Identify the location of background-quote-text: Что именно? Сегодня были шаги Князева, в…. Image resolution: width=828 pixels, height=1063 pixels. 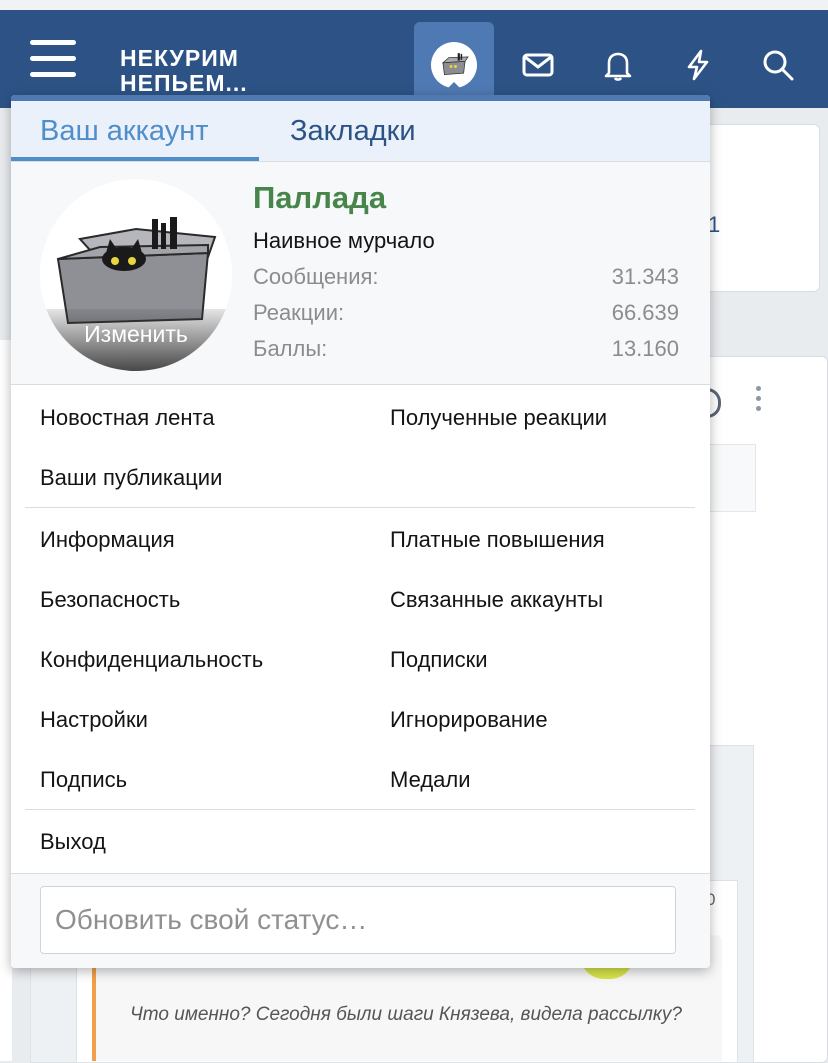
(406, 1014).